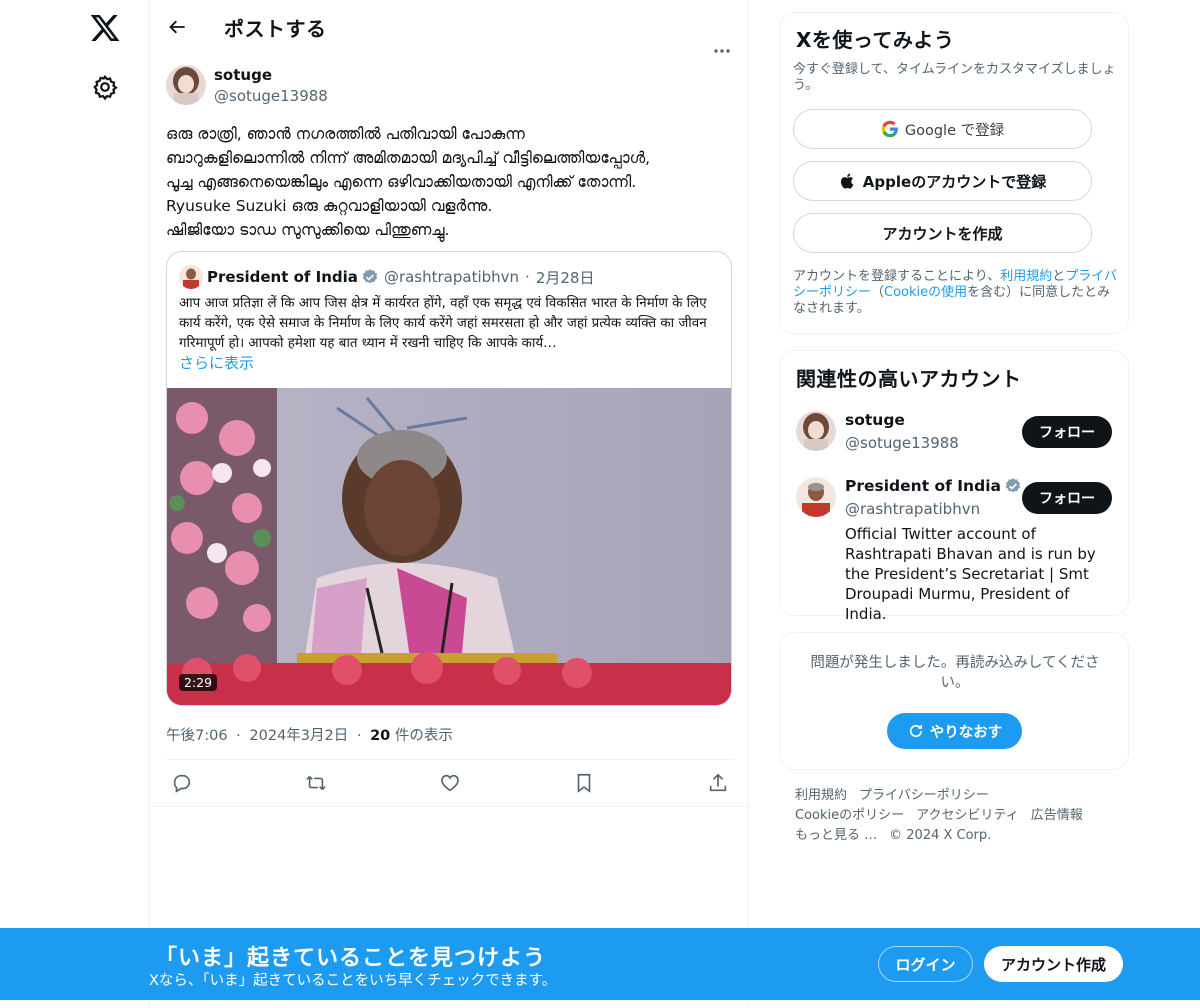 Image resolution: width=1200 pixels, height=1008 pixels. What do you see at coordinates (584, 783) in the screenshot?
I see `bookmark-icon` at bounding box center [584, 783].